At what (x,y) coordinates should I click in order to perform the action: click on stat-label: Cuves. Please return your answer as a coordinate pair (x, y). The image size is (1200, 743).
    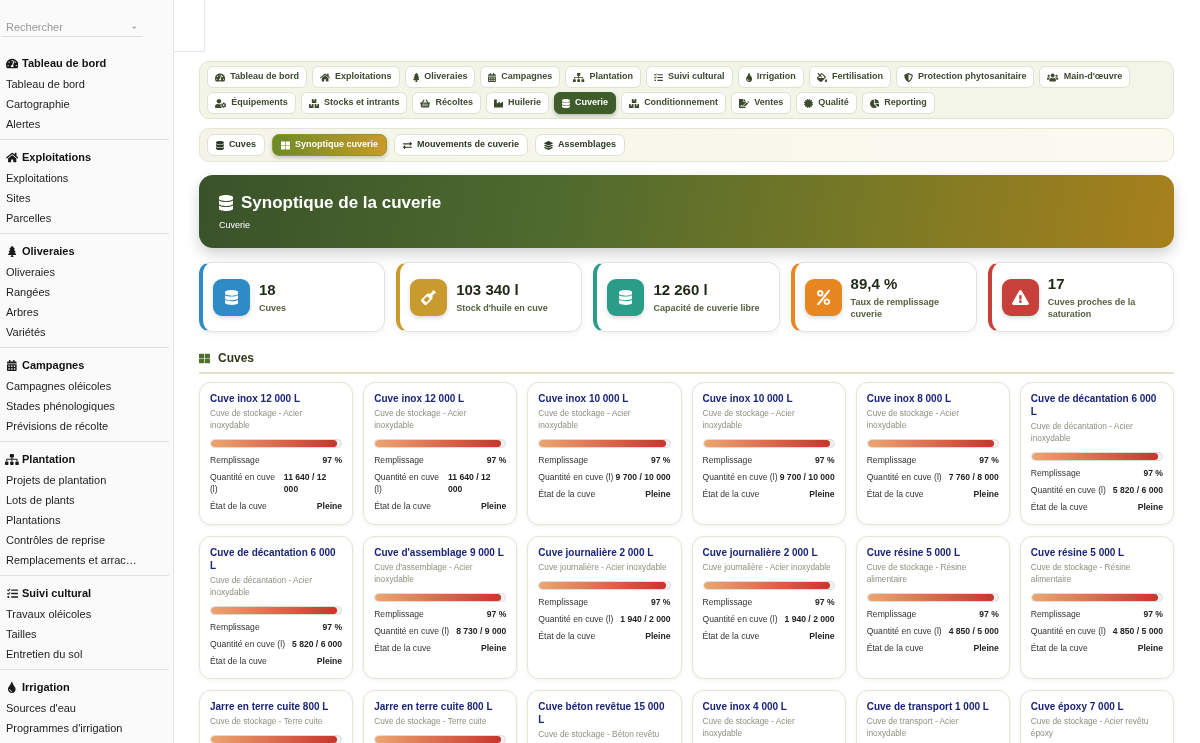
    Looking at the image, I should click on (272, 307).